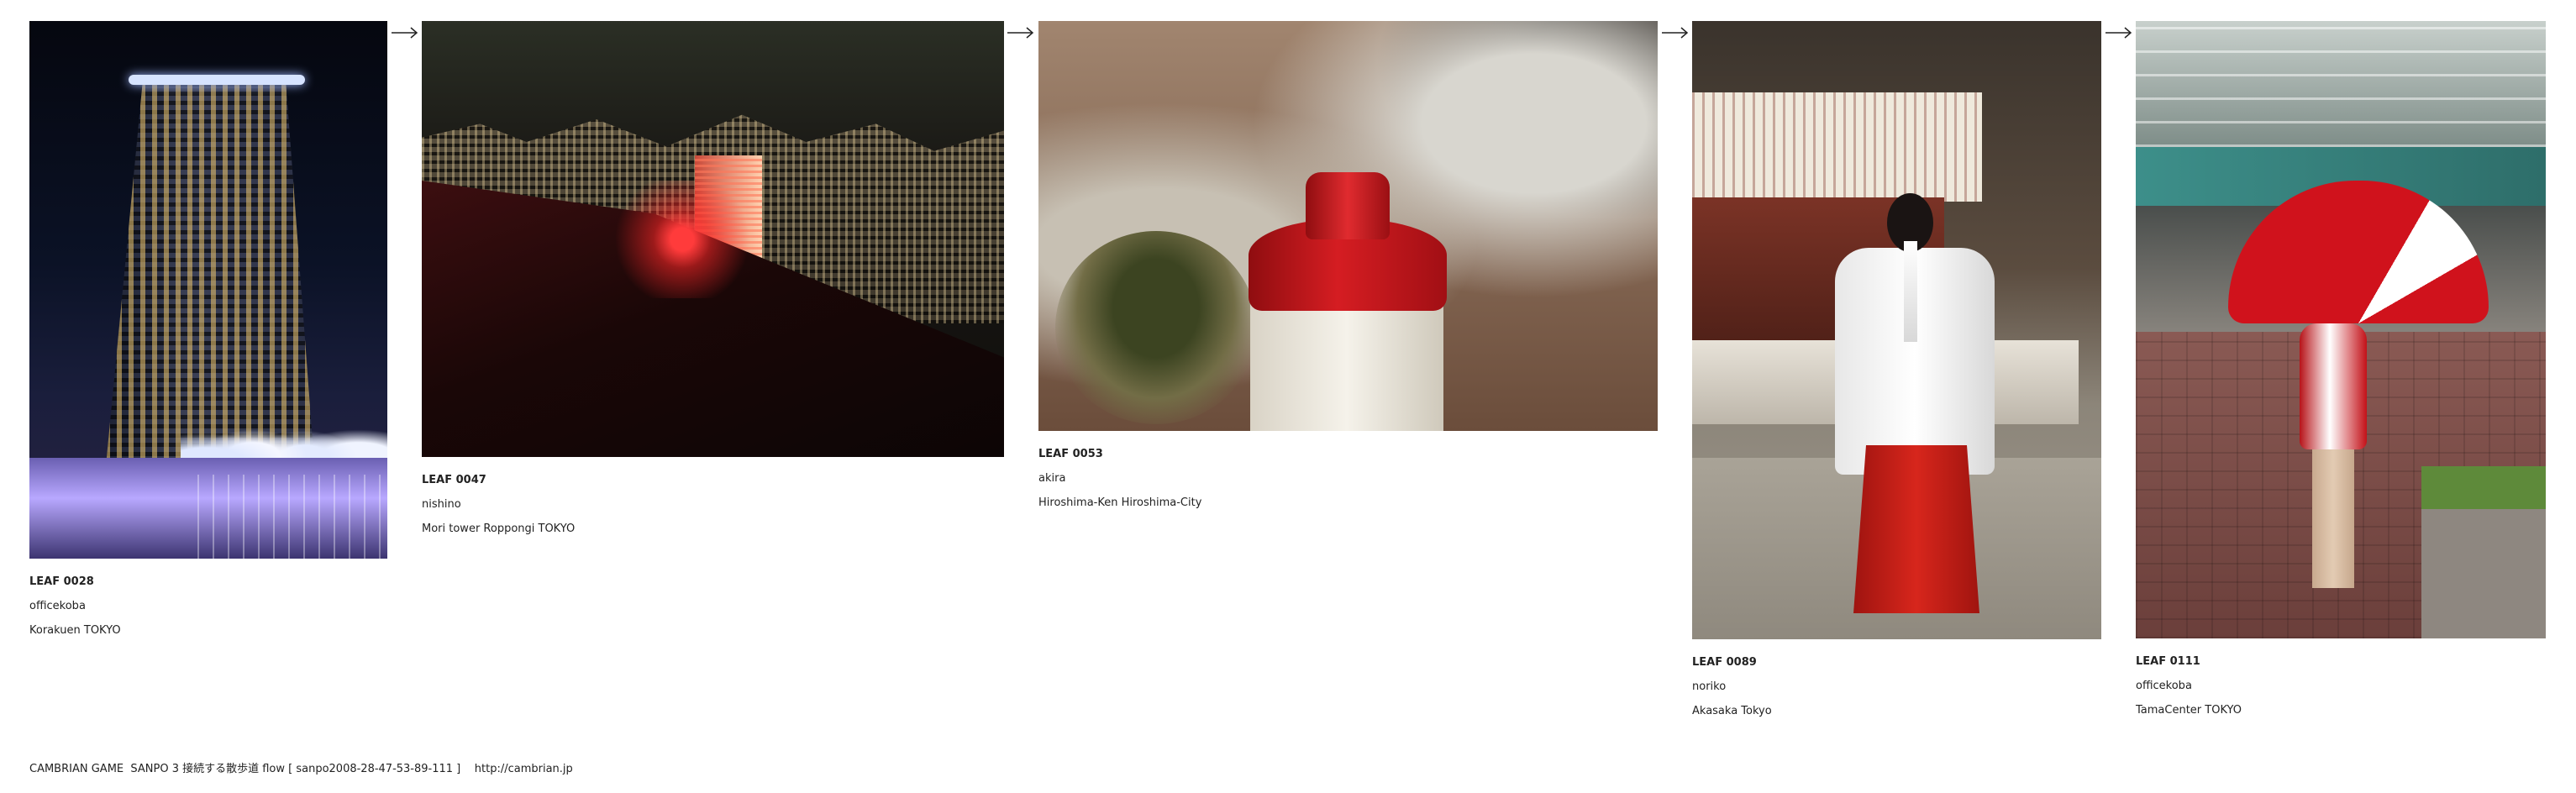 This screenshot has height=793, width=2576. I want to click on author-name: nishino, so click(441, 504).